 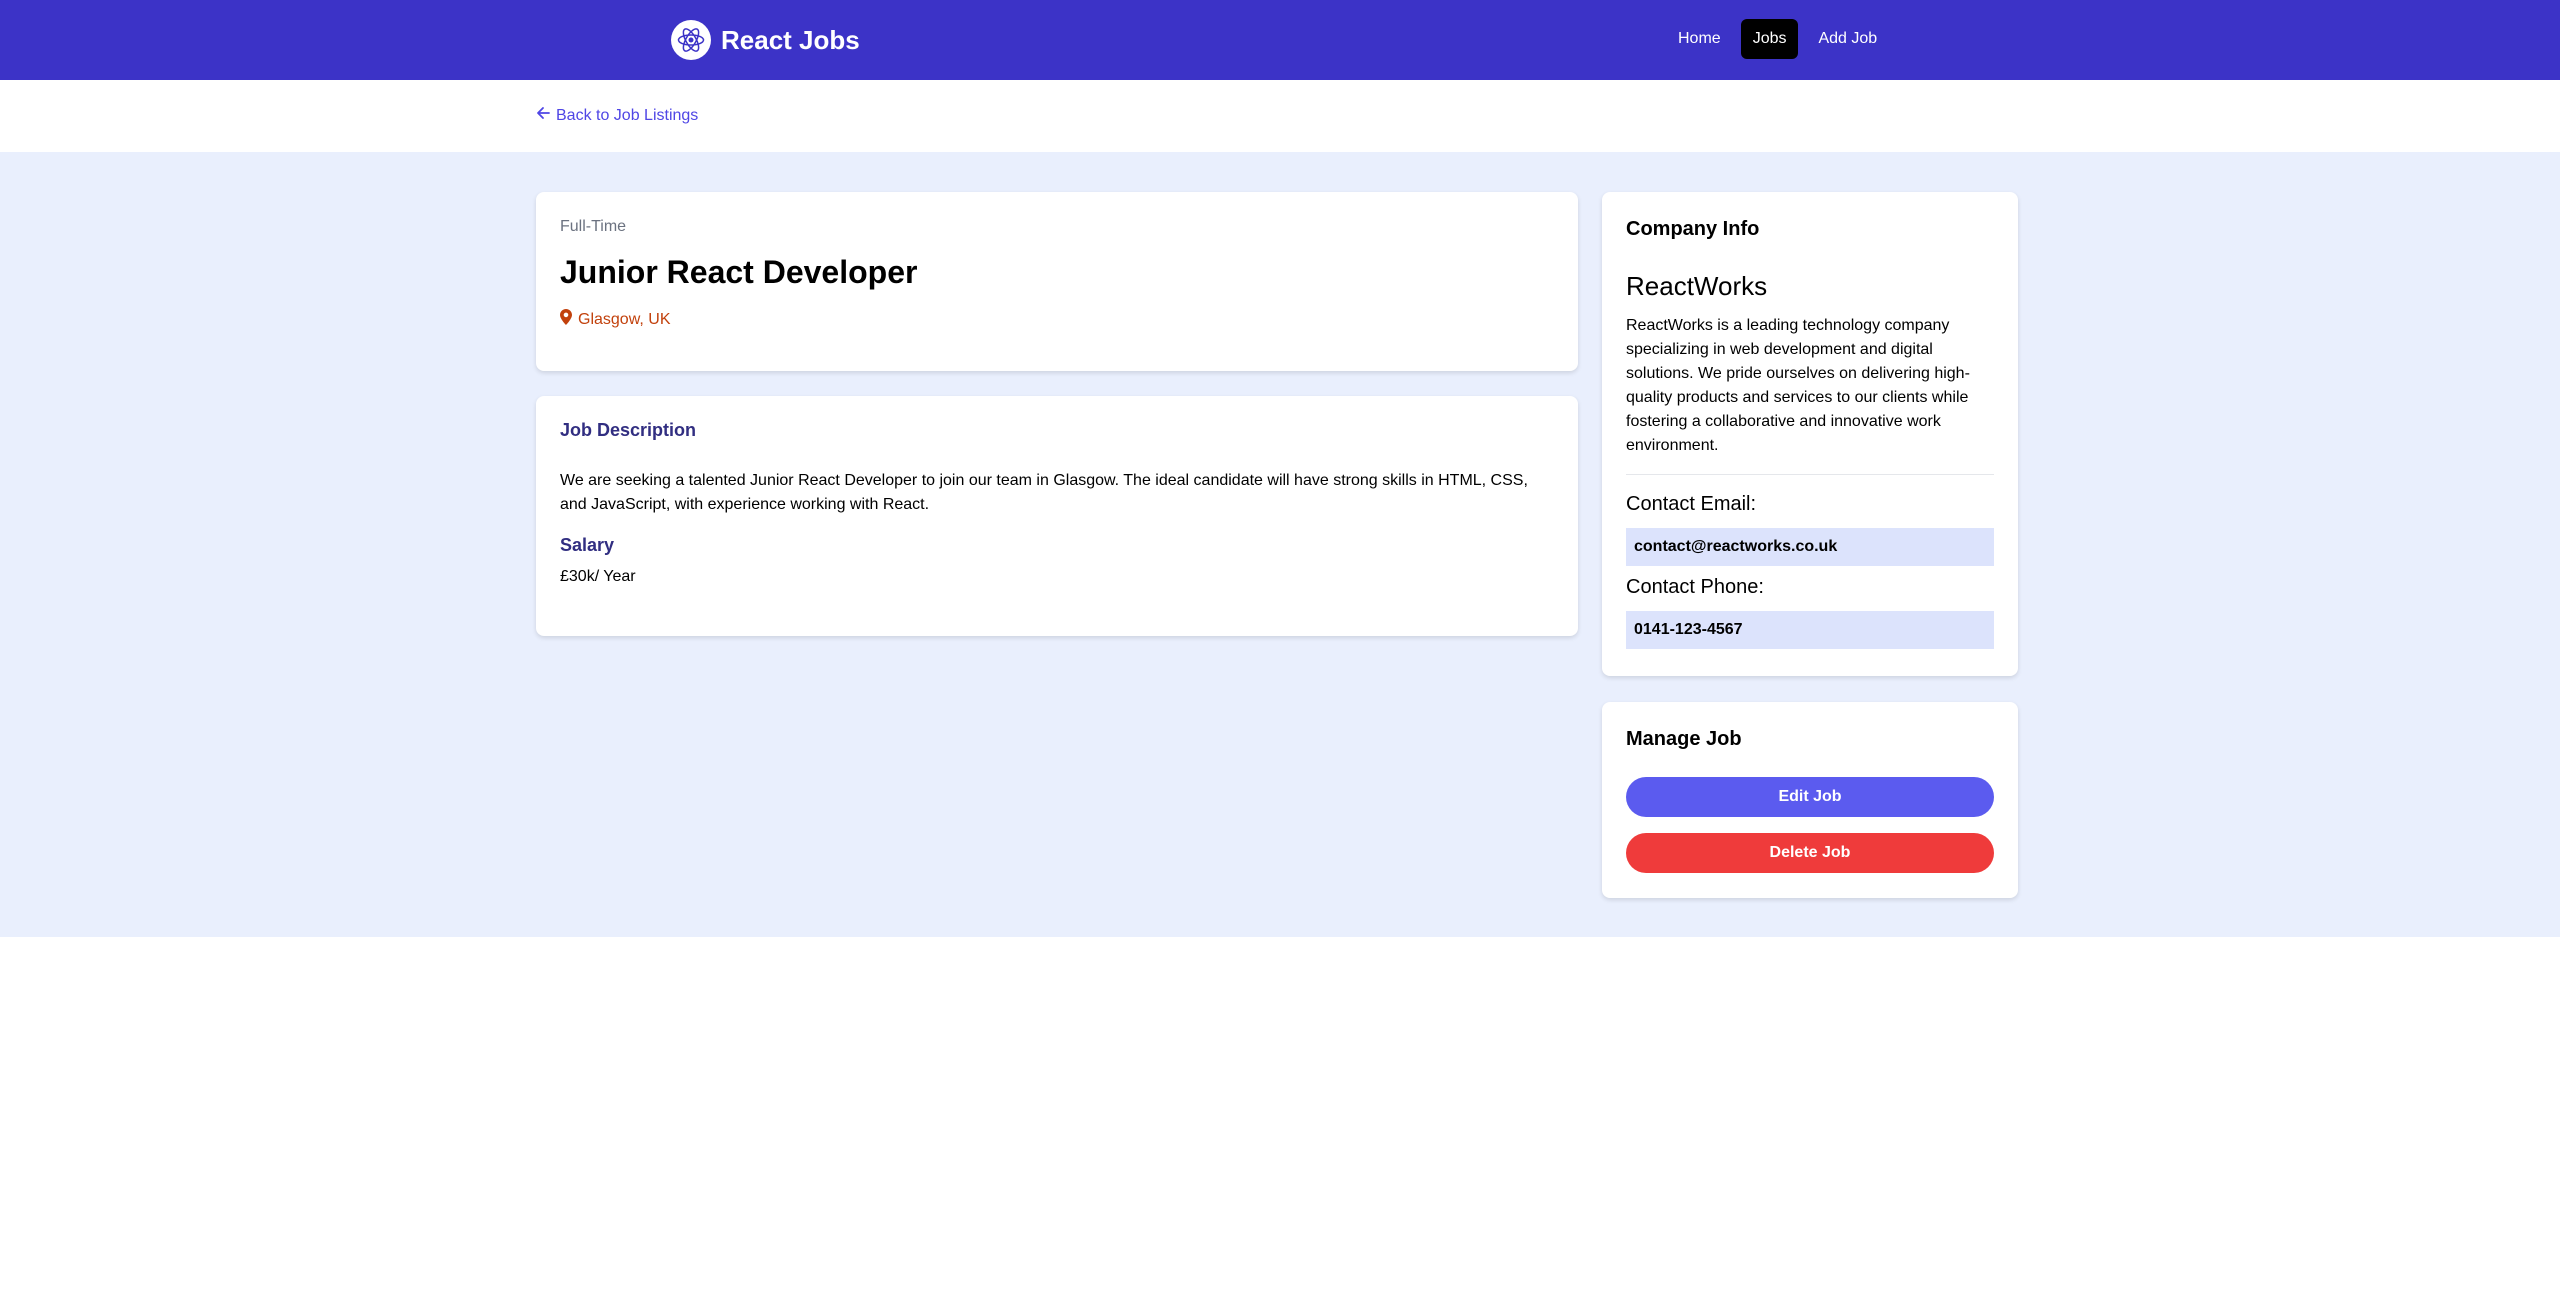 I want to click on contact-phone-value: 0141-123-4567, so click(x=1810, y=630).